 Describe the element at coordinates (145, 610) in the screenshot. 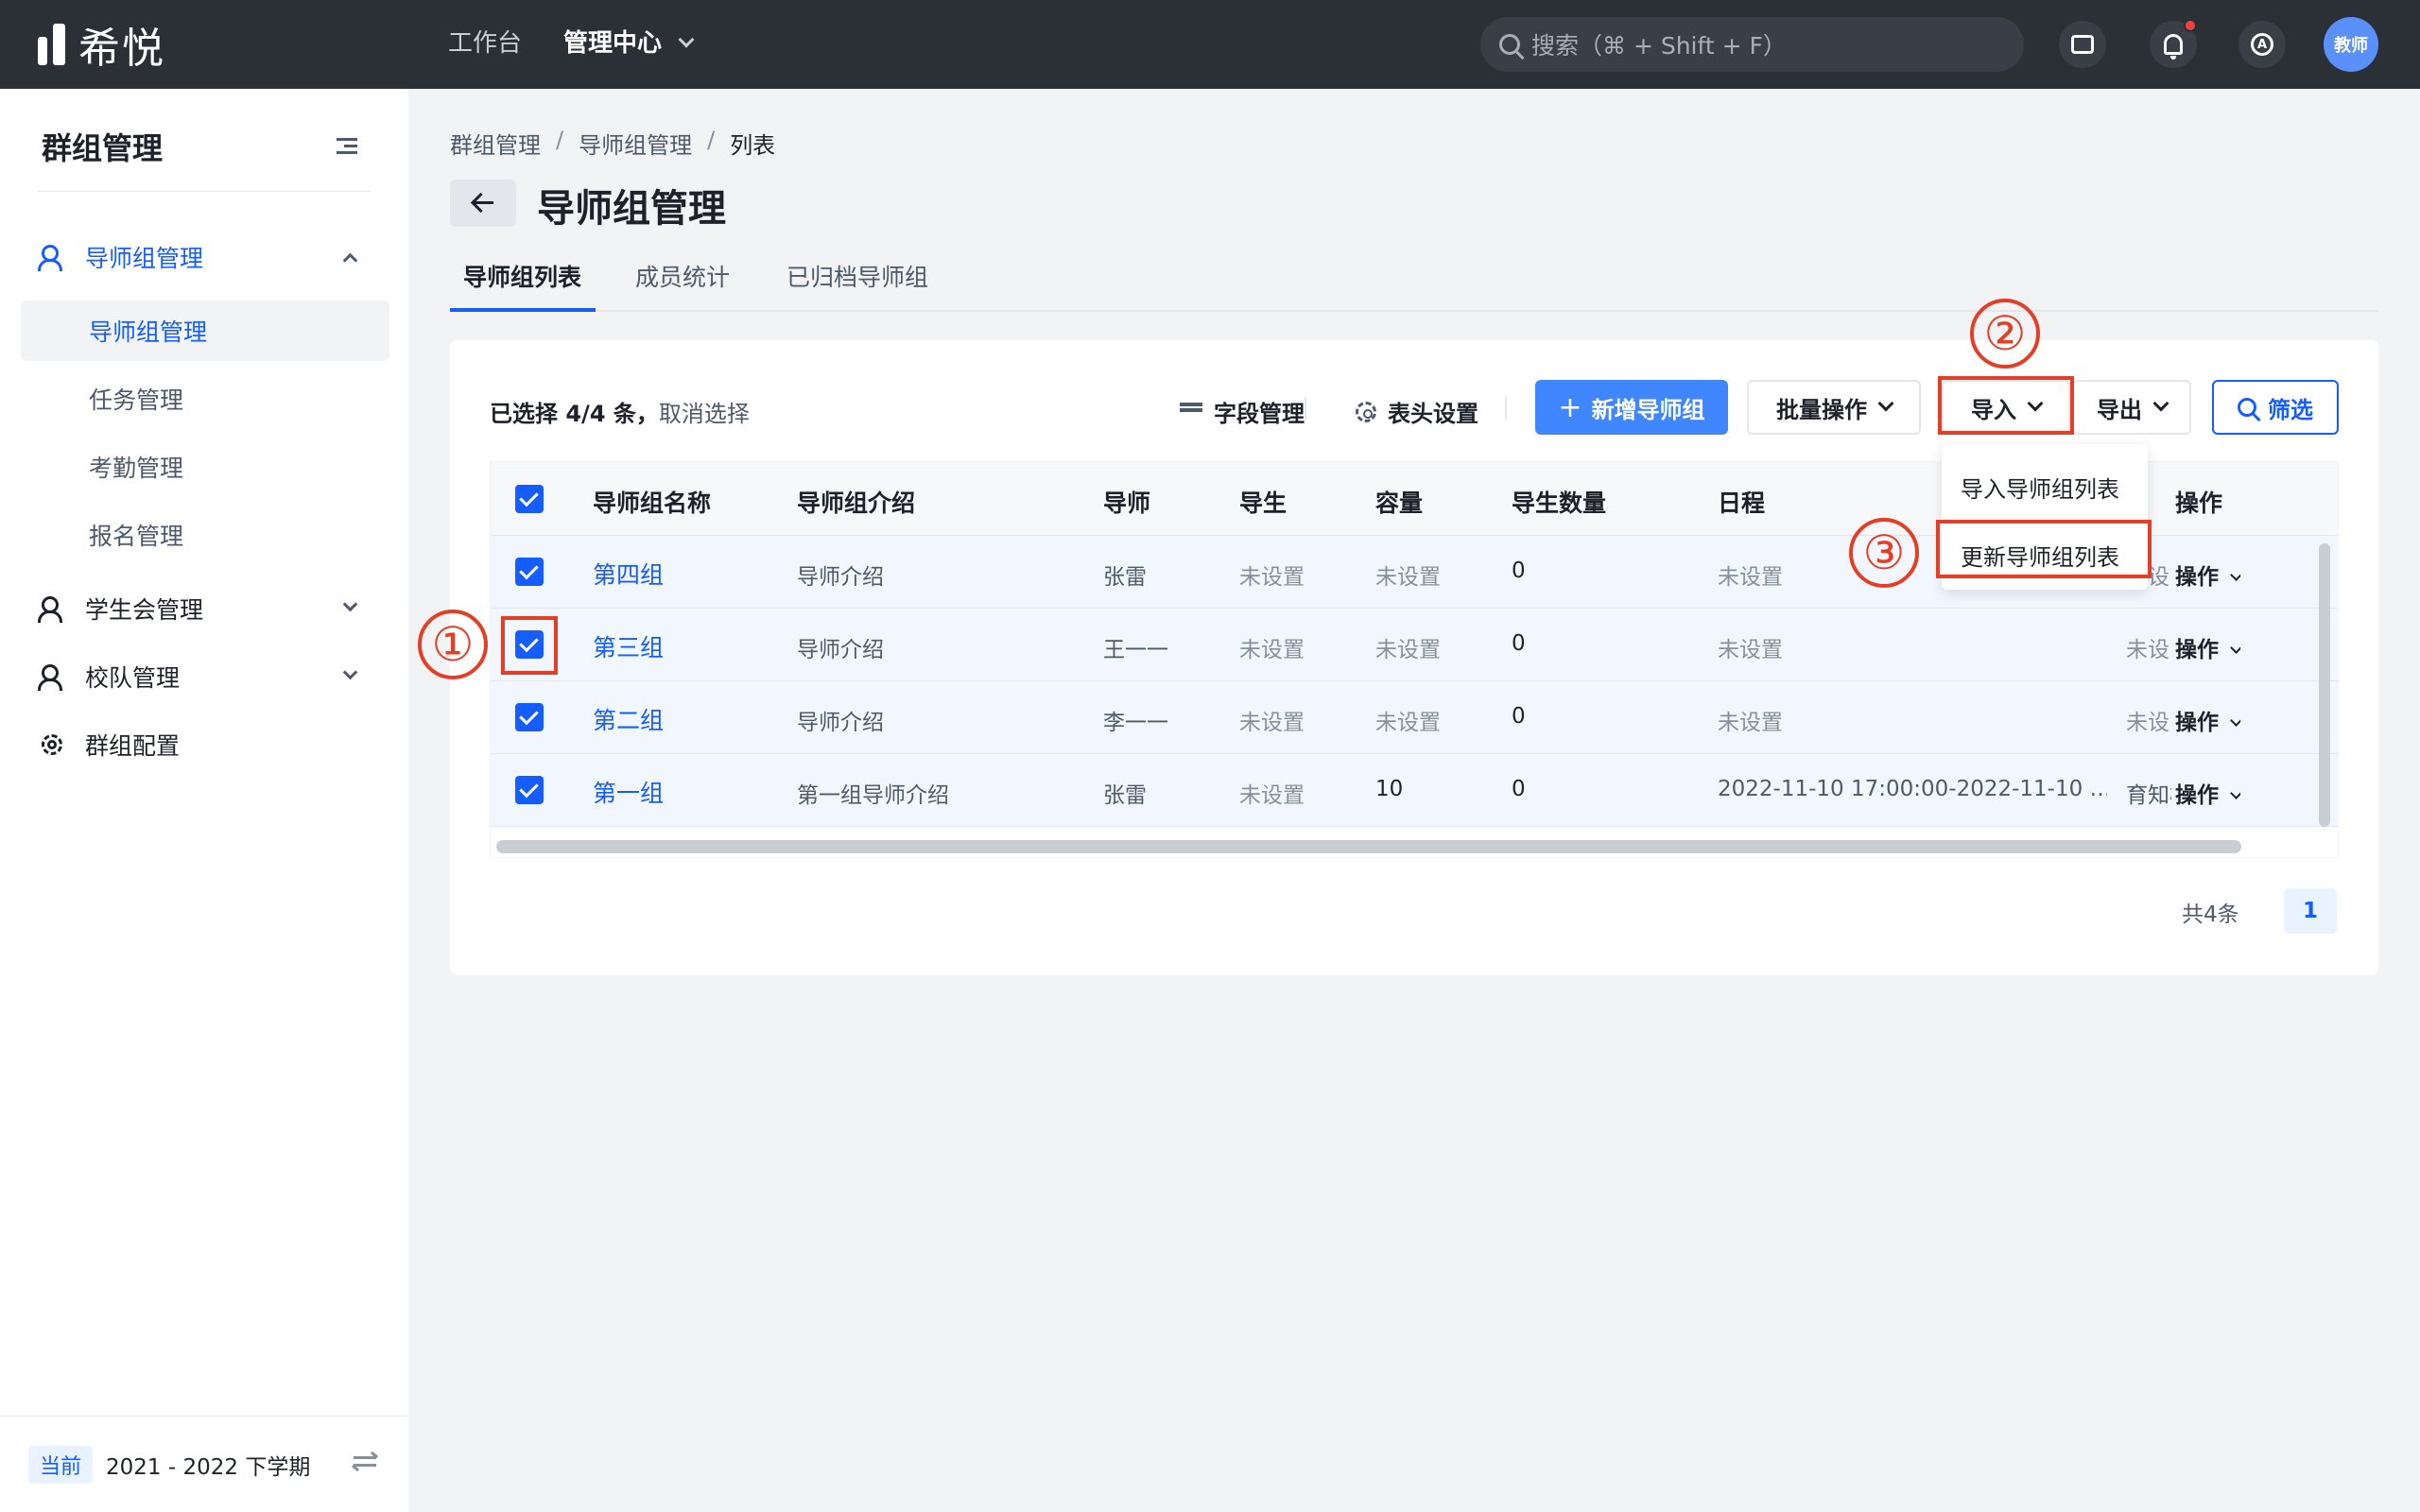

I see `sidebar-item-label: 学生会管理` at that location.